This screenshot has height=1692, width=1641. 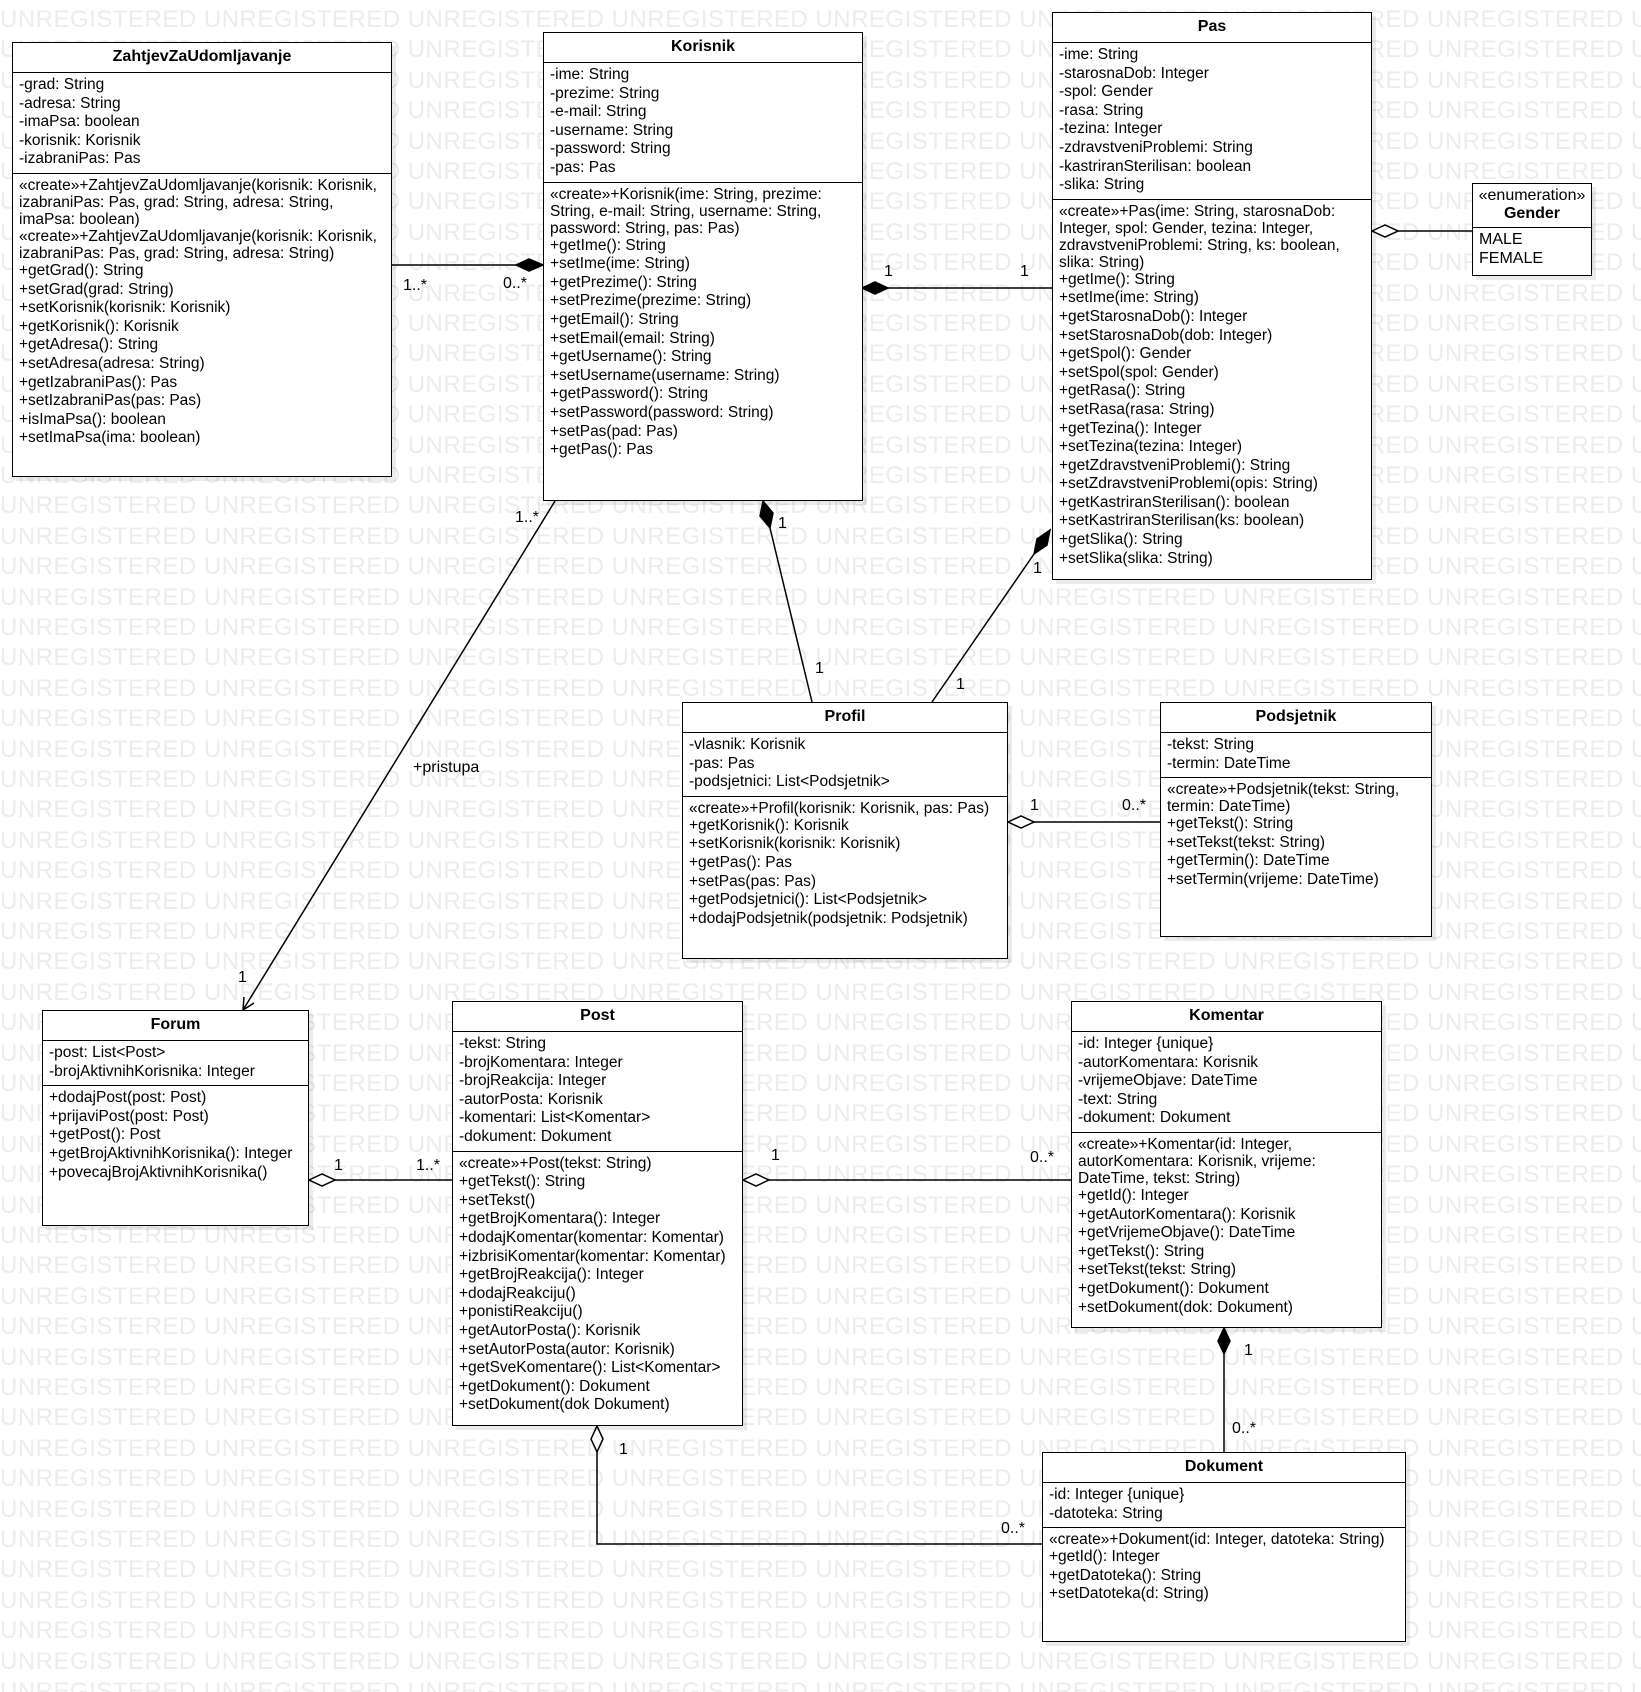 What do you see at coordinates (175, 1026) in the screenshot?
I see `class-name: Forum` at bounding box center [175, 1026].